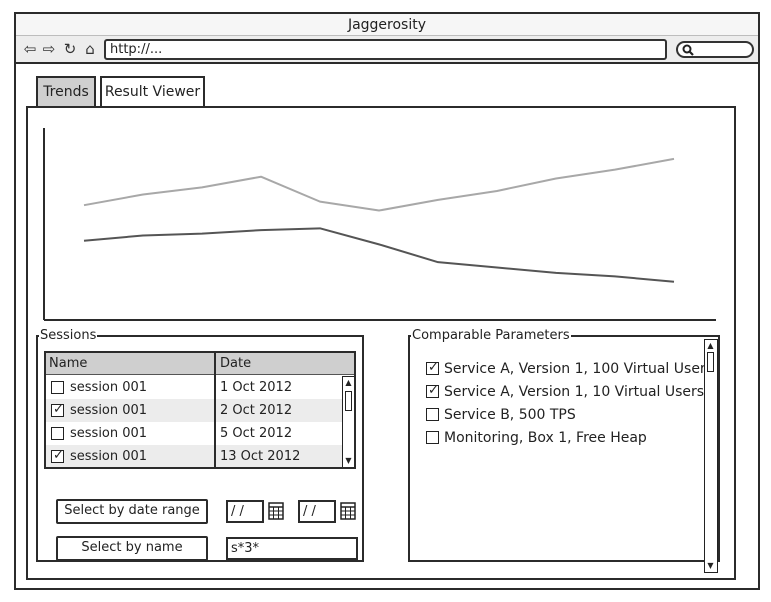 Image resolution: width=771 pixels, height=602 pixels. Describe the element at coordinates (578, 369) in the screenshot. I see `parameter-label: Service A, Version 1, 100 Virtual Users` at that location.